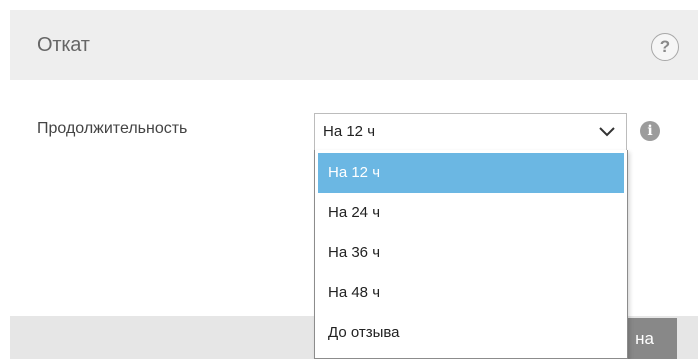 The width and height of the screenshot is (698, 359). I want to click on dropdown-option: На 24 ч, so click(471, 213).